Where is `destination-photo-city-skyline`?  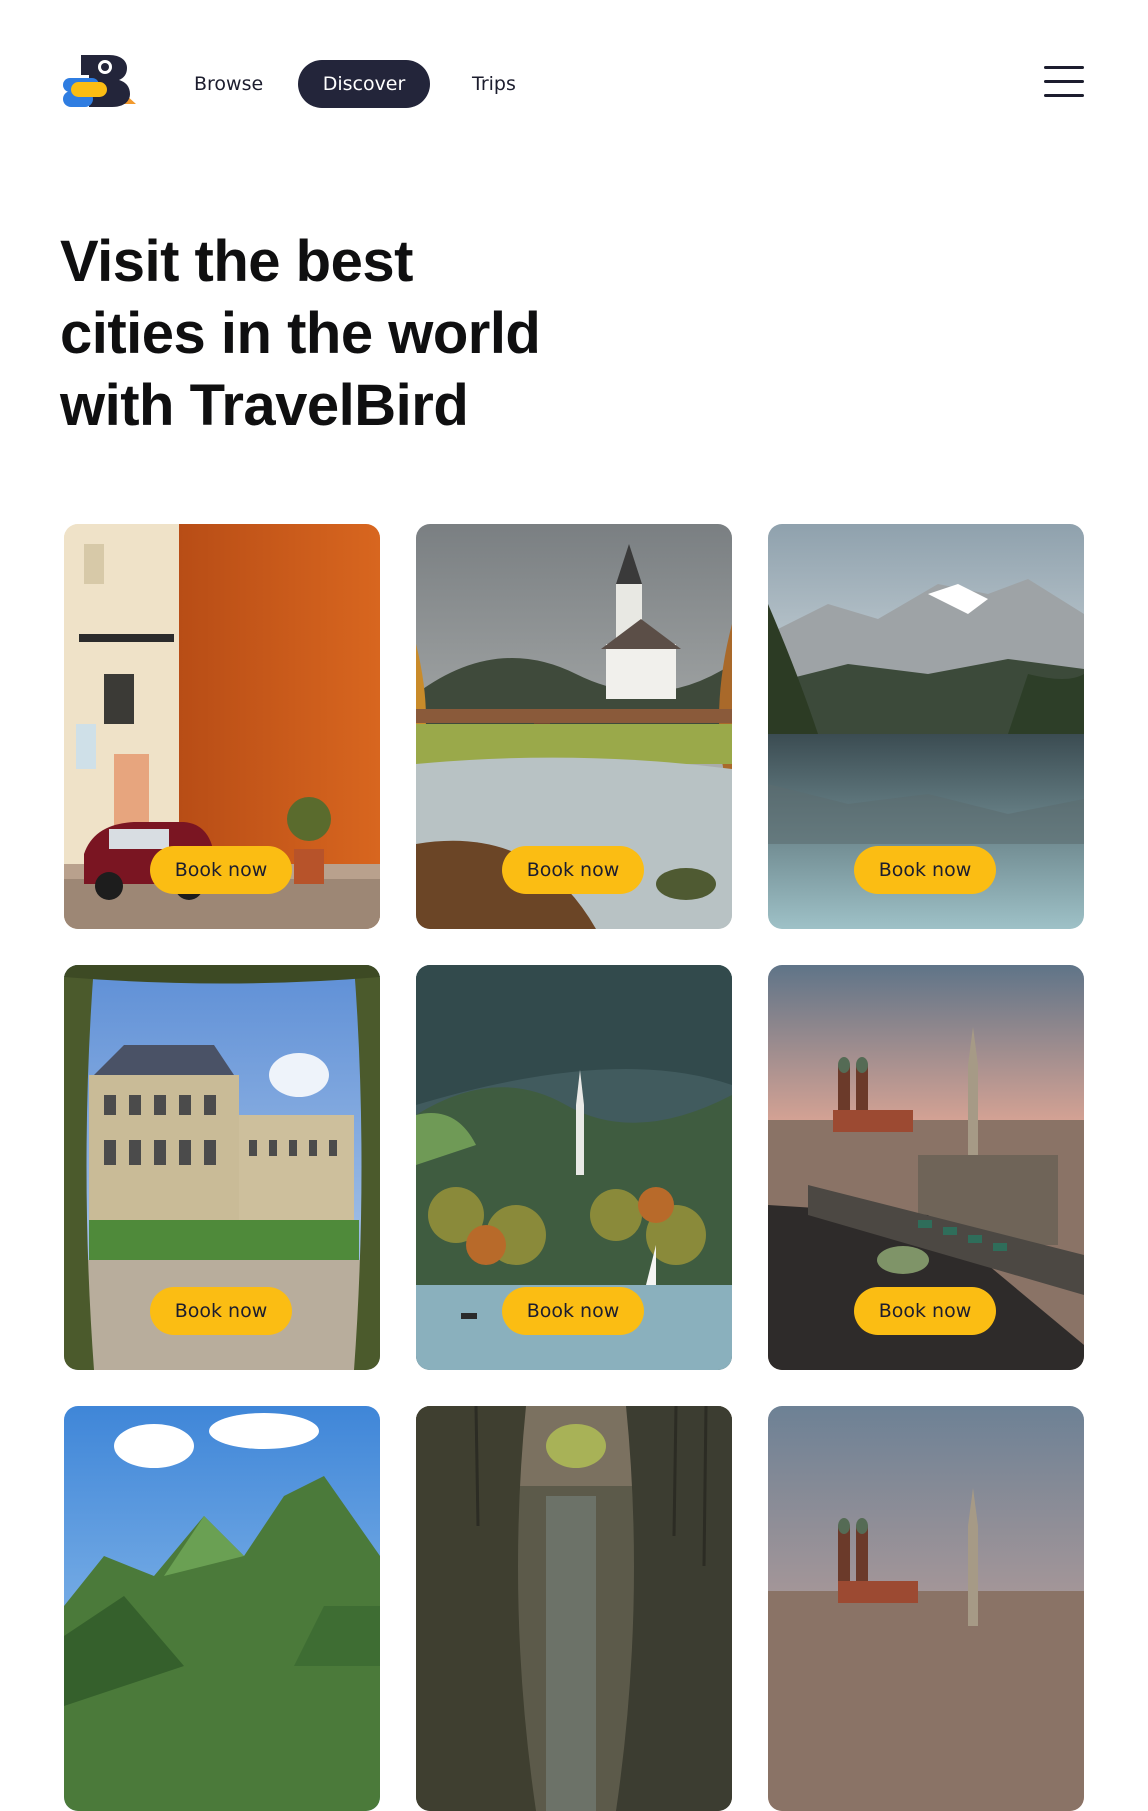 destination-photo-city-skyline is located at coordinates (926, 1608).